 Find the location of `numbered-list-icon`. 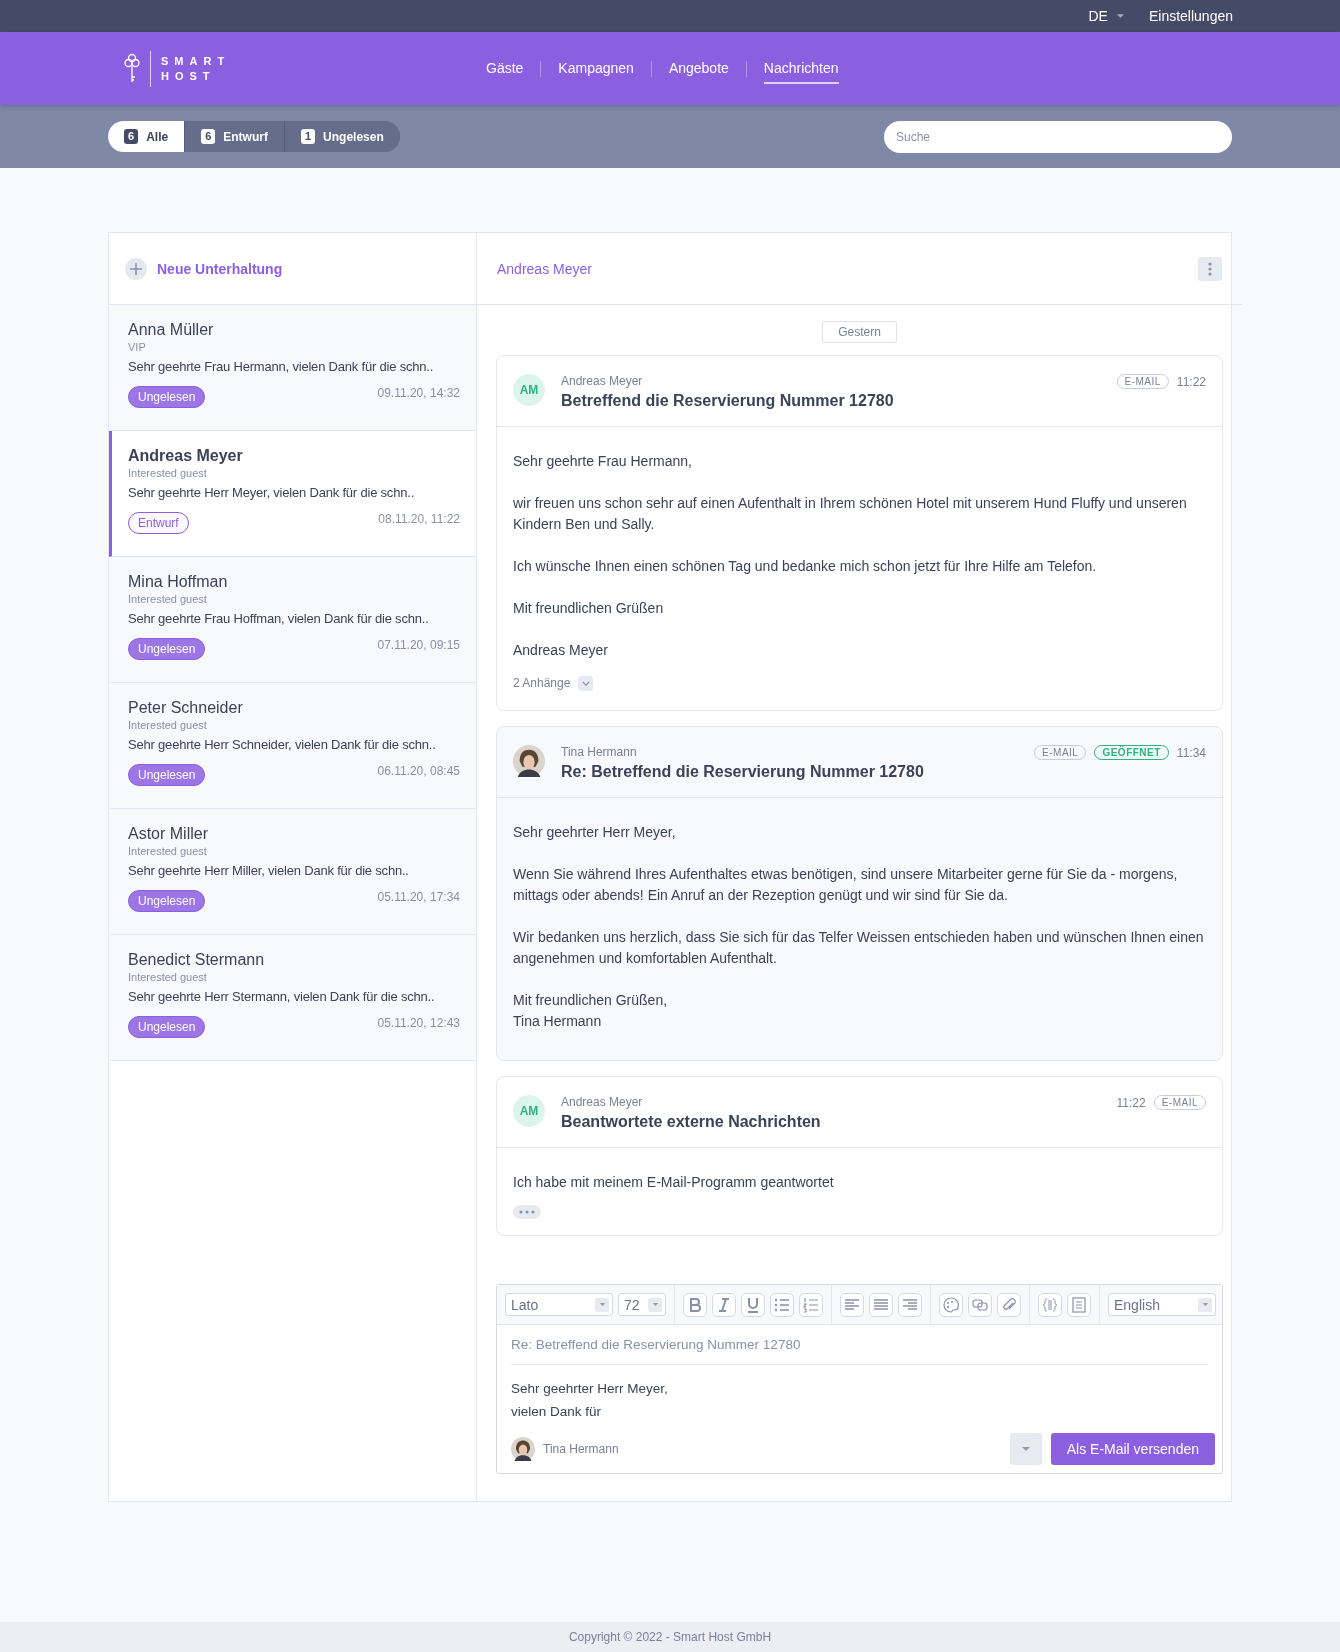

numbered-list-icon is located at coordinates (811, 1304).